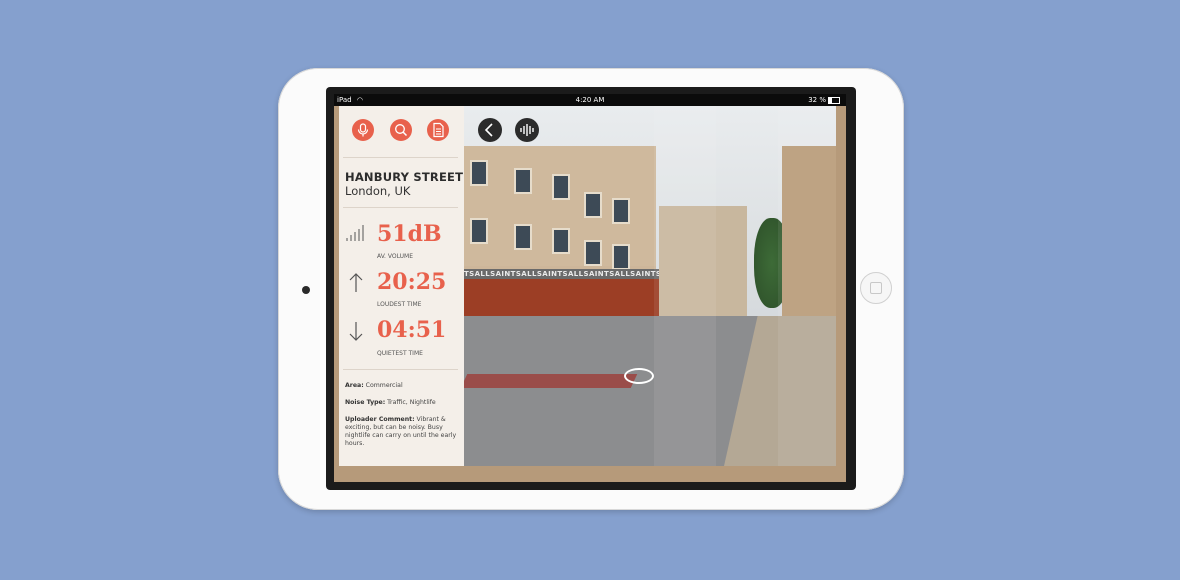 This screenshot has height=580, width=1180. Describe the element at coordinates (400, 353) in the screenshot. I see `quietest-time-label: QUIETEST TIME` at that location.